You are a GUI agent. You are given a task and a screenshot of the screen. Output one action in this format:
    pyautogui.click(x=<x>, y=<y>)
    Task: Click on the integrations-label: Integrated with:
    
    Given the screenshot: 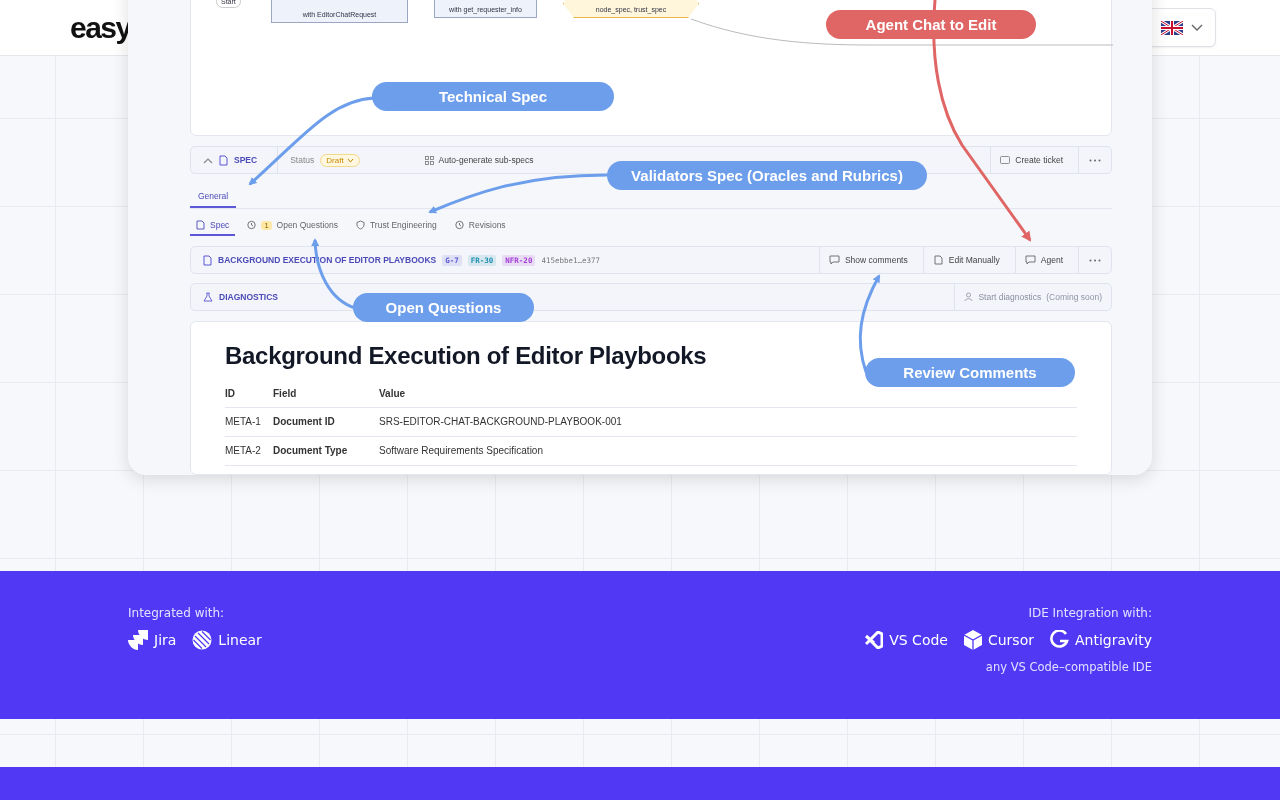 What is the action you would take?
    pyautogui.click(x=177, y=613)
    